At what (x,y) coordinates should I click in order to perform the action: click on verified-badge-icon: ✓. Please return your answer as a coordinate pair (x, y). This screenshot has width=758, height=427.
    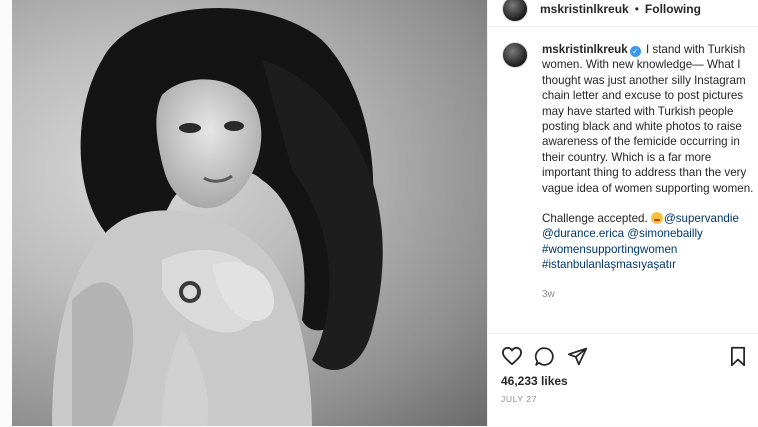
    Looking at the image, I should click on (635, 51).